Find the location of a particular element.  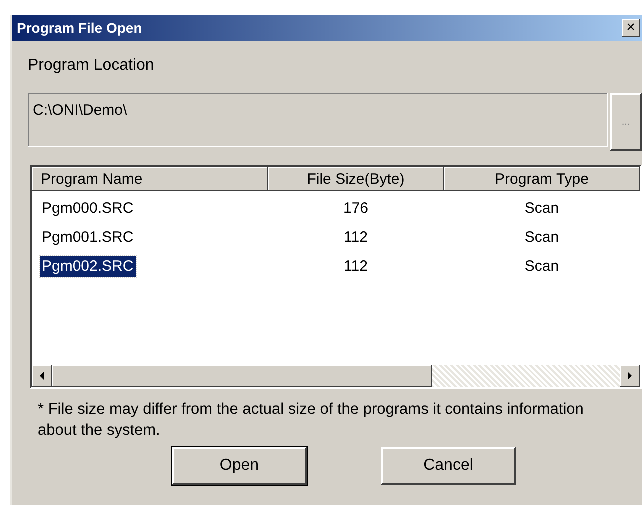

close-button: × is located at coordinates (631, 28).